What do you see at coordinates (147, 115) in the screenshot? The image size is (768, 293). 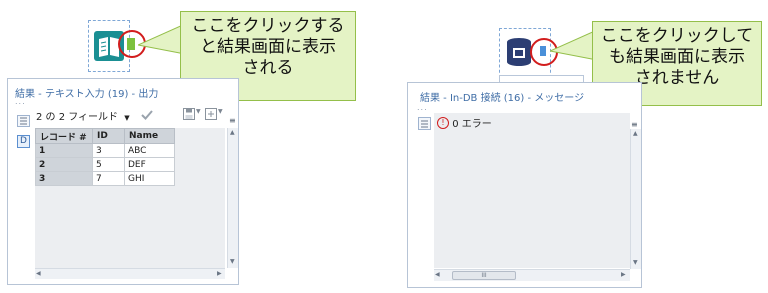 I see `checkmark-icon` at bounding box center [147, 115].